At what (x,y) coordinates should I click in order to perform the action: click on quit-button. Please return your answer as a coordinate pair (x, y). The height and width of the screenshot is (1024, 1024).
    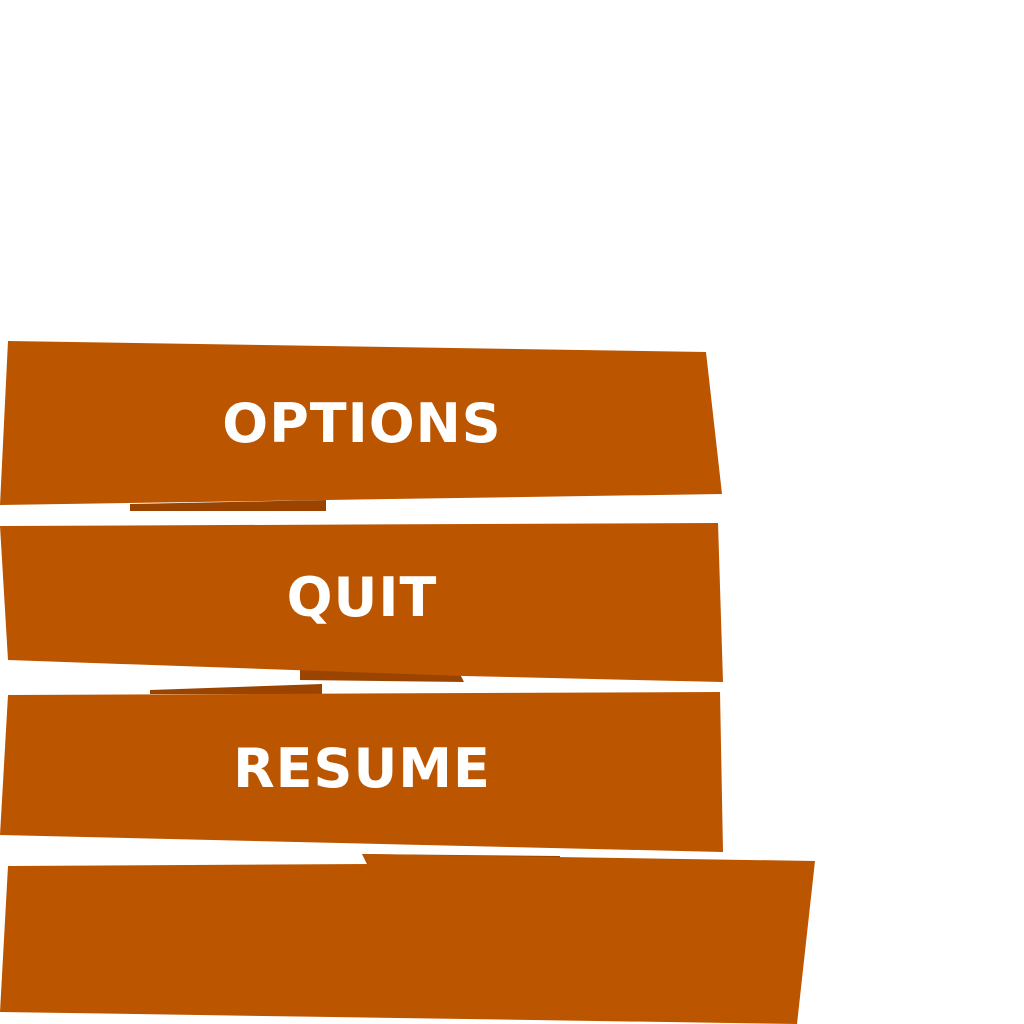
    Looking at the image, I should click on (361, 602).